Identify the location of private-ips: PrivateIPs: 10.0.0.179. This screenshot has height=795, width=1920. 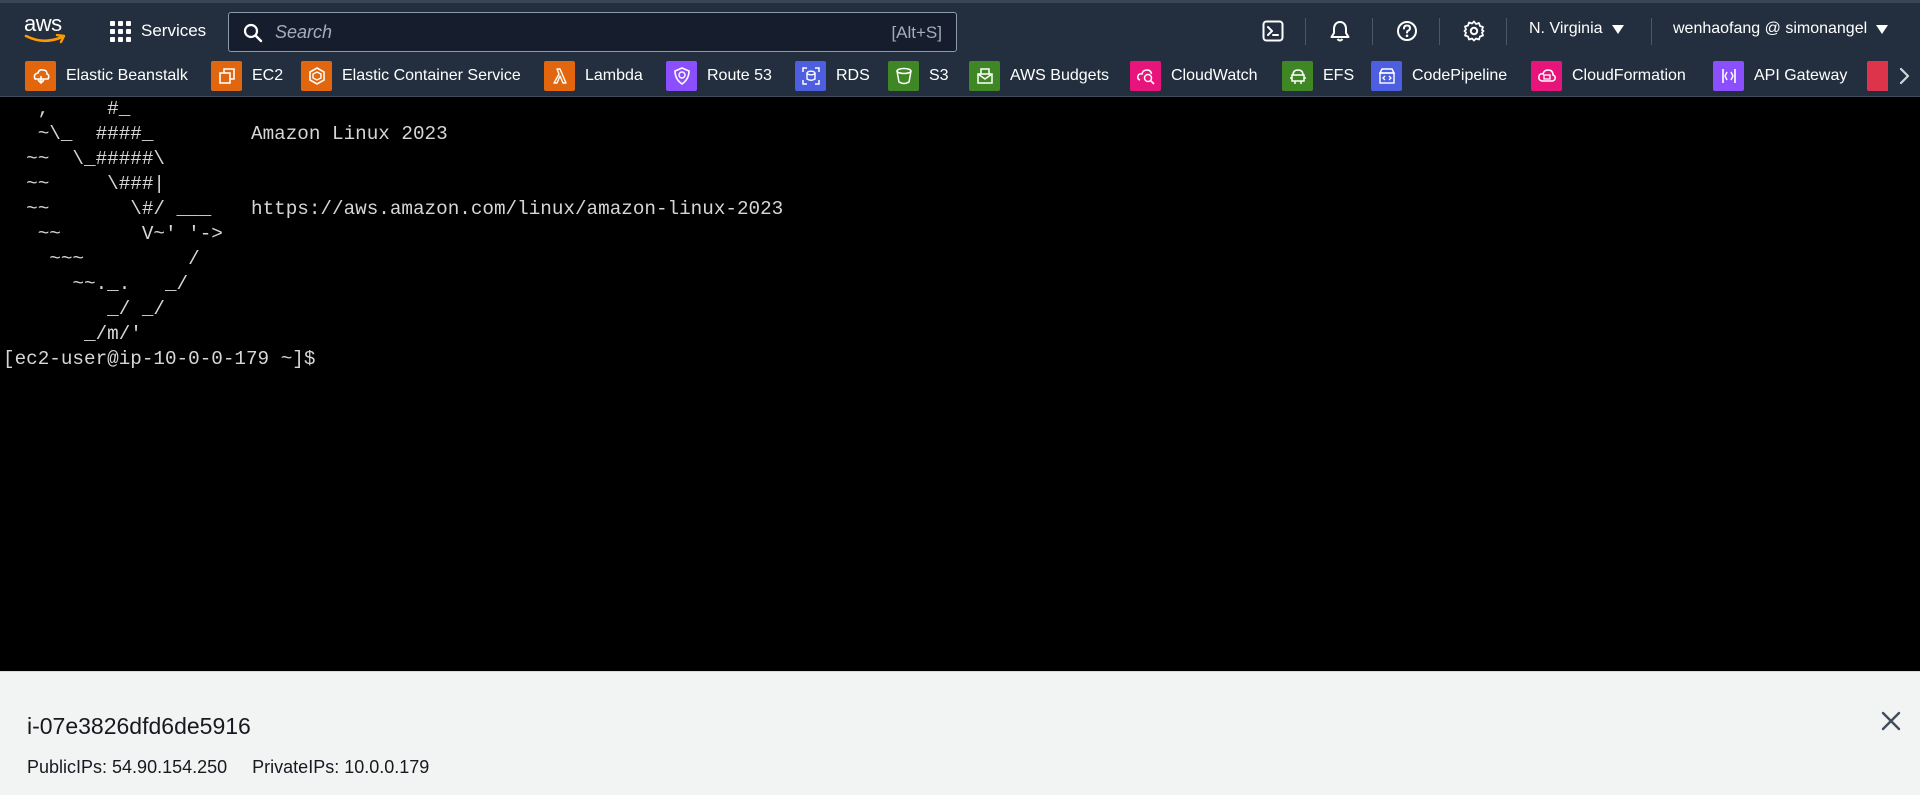
(341, 767).